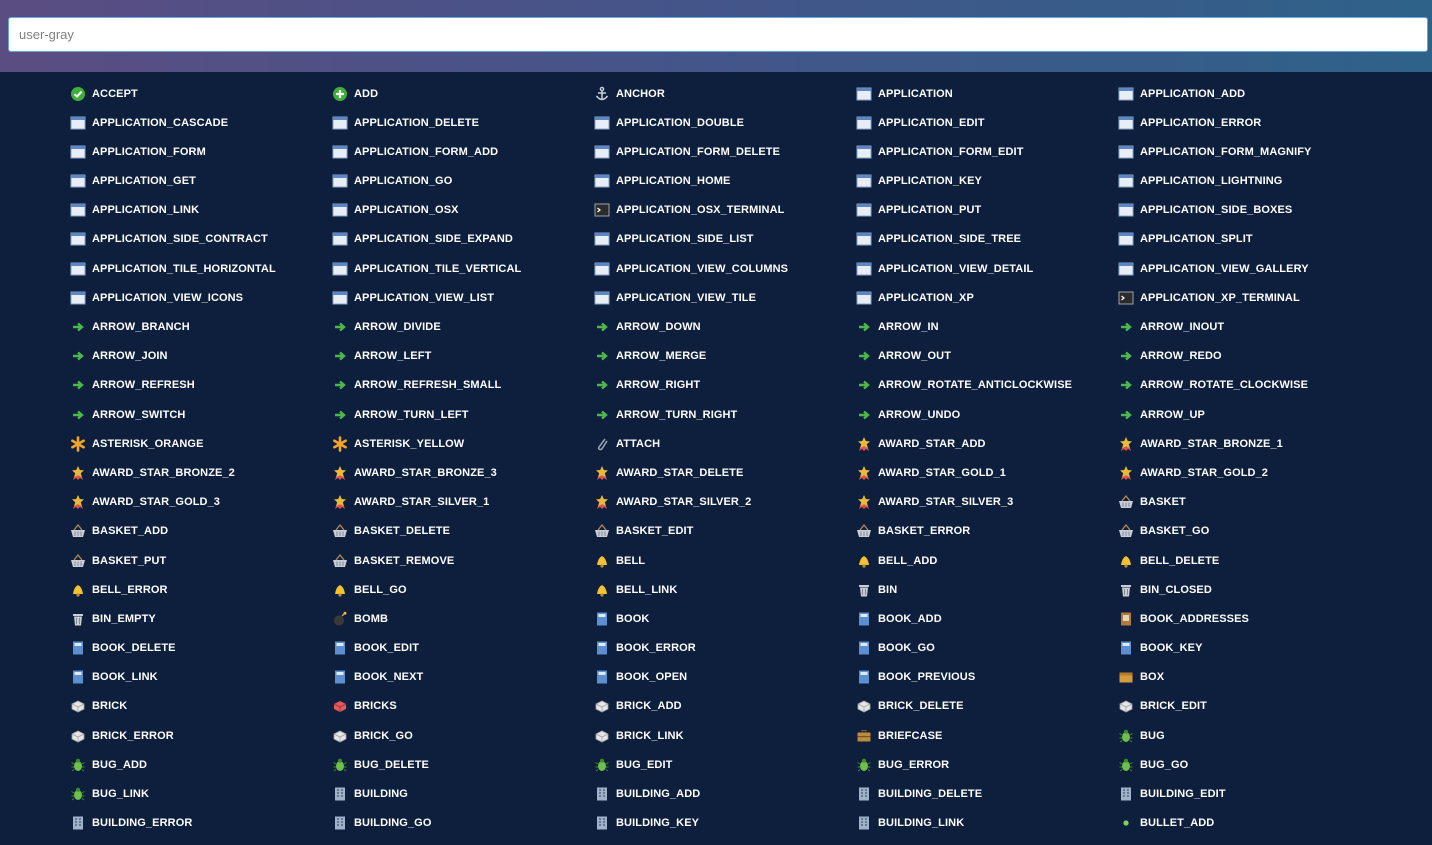  I want to click on icon-item: APPLICATION_PUT, so click(987, 210).